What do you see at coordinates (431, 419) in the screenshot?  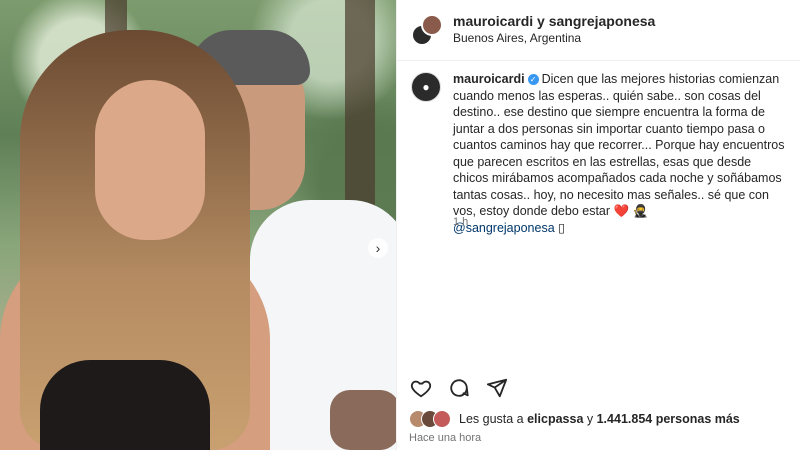 I see `liker-avatars` at bounding box center [431, 419].